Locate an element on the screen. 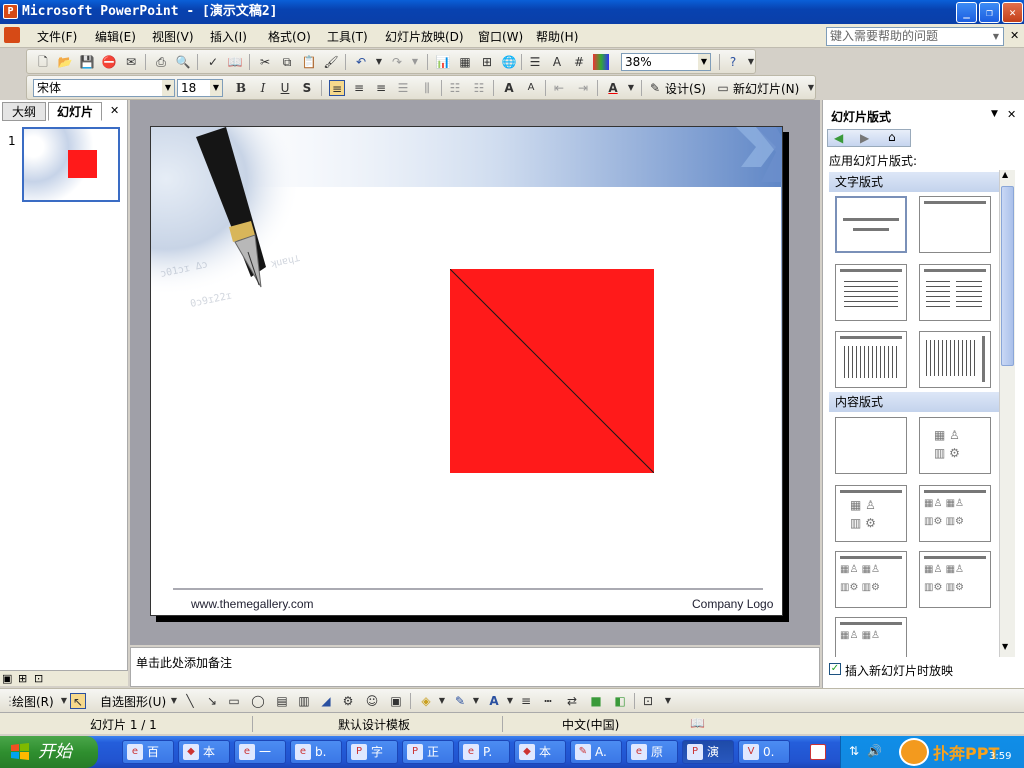 The image size is (1024, 768). task-pane-scrollbar: ▲ ▼ is located at coordinates (1007, 413).